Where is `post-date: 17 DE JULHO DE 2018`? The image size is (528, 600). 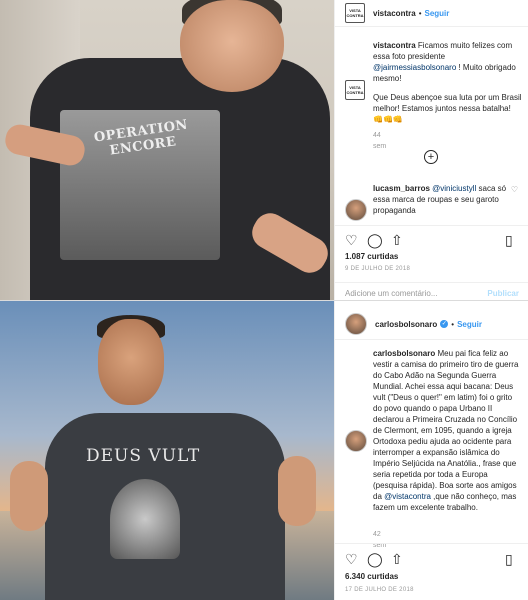
post-date: 17 DE JULHO DE 2018 is located at coordinates (379, 590).